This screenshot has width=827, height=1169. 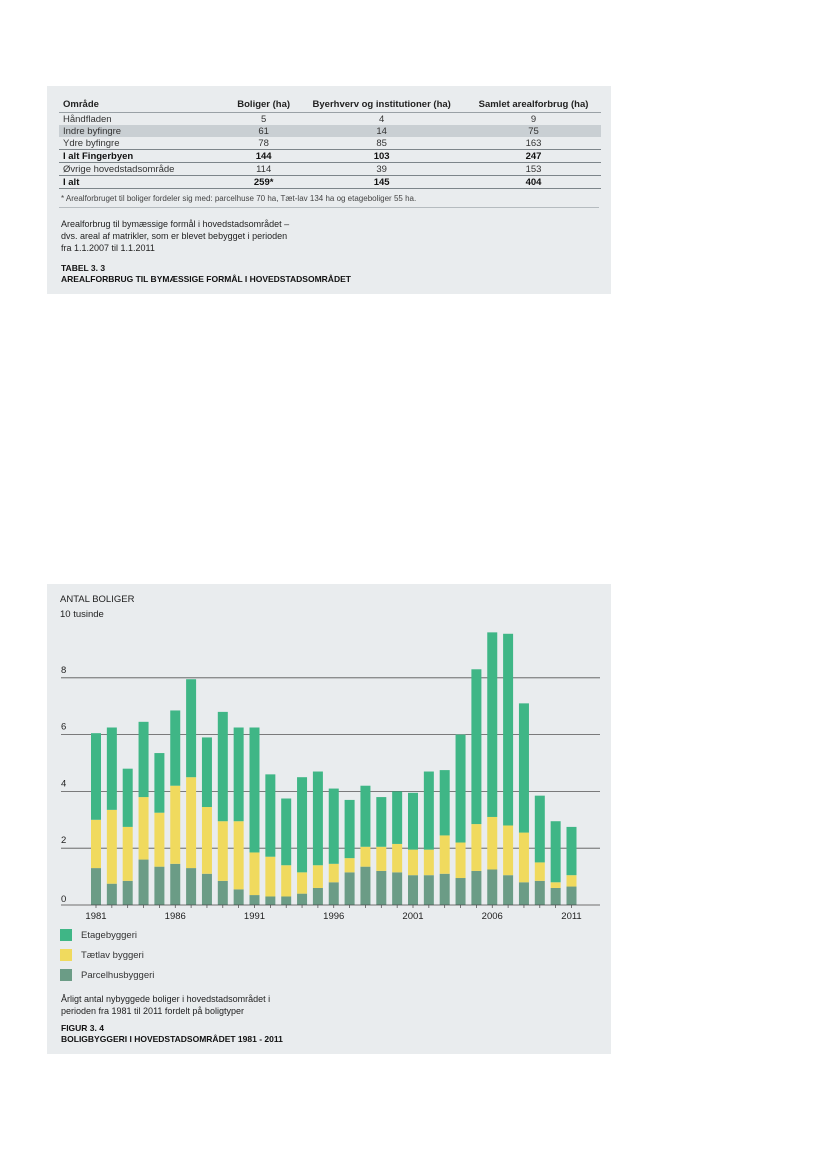 What do you see at coordinates (264, 169) in the screenshot?
I see `table-cell: 114` at bounding box center [264, 169].